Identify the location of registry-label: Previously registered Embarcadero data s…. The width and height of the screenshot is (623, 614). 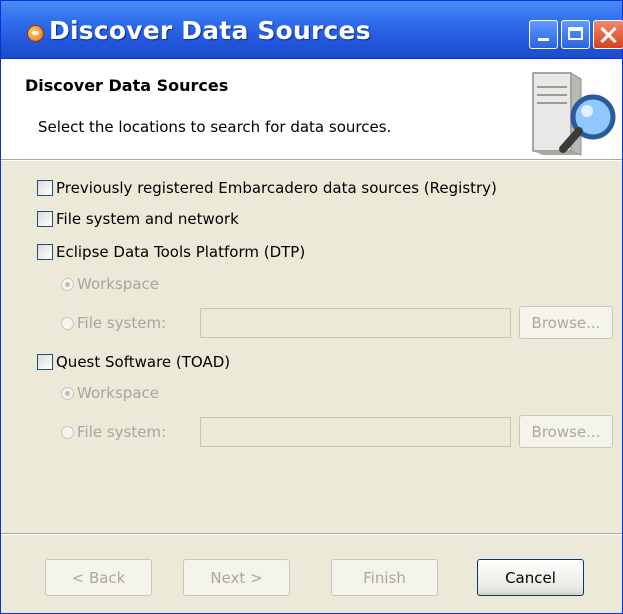
(276, 188).